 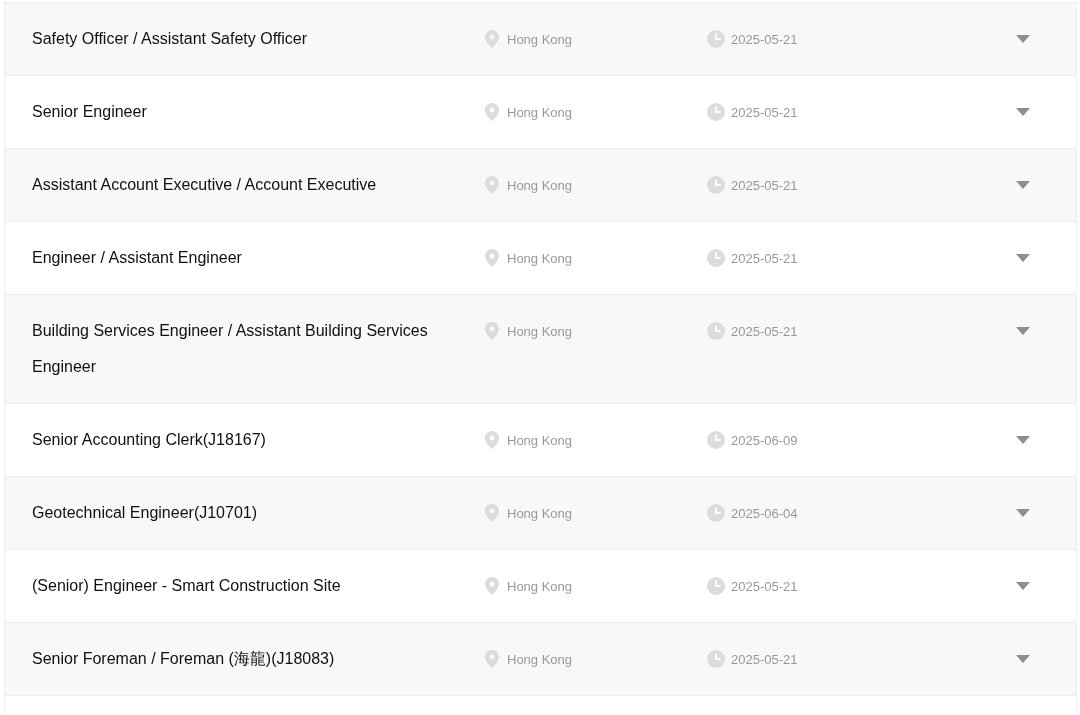 I want to click on job-title: Senior Foreman / Foreman (海龍)(J18083), so click(x=184, y=659).